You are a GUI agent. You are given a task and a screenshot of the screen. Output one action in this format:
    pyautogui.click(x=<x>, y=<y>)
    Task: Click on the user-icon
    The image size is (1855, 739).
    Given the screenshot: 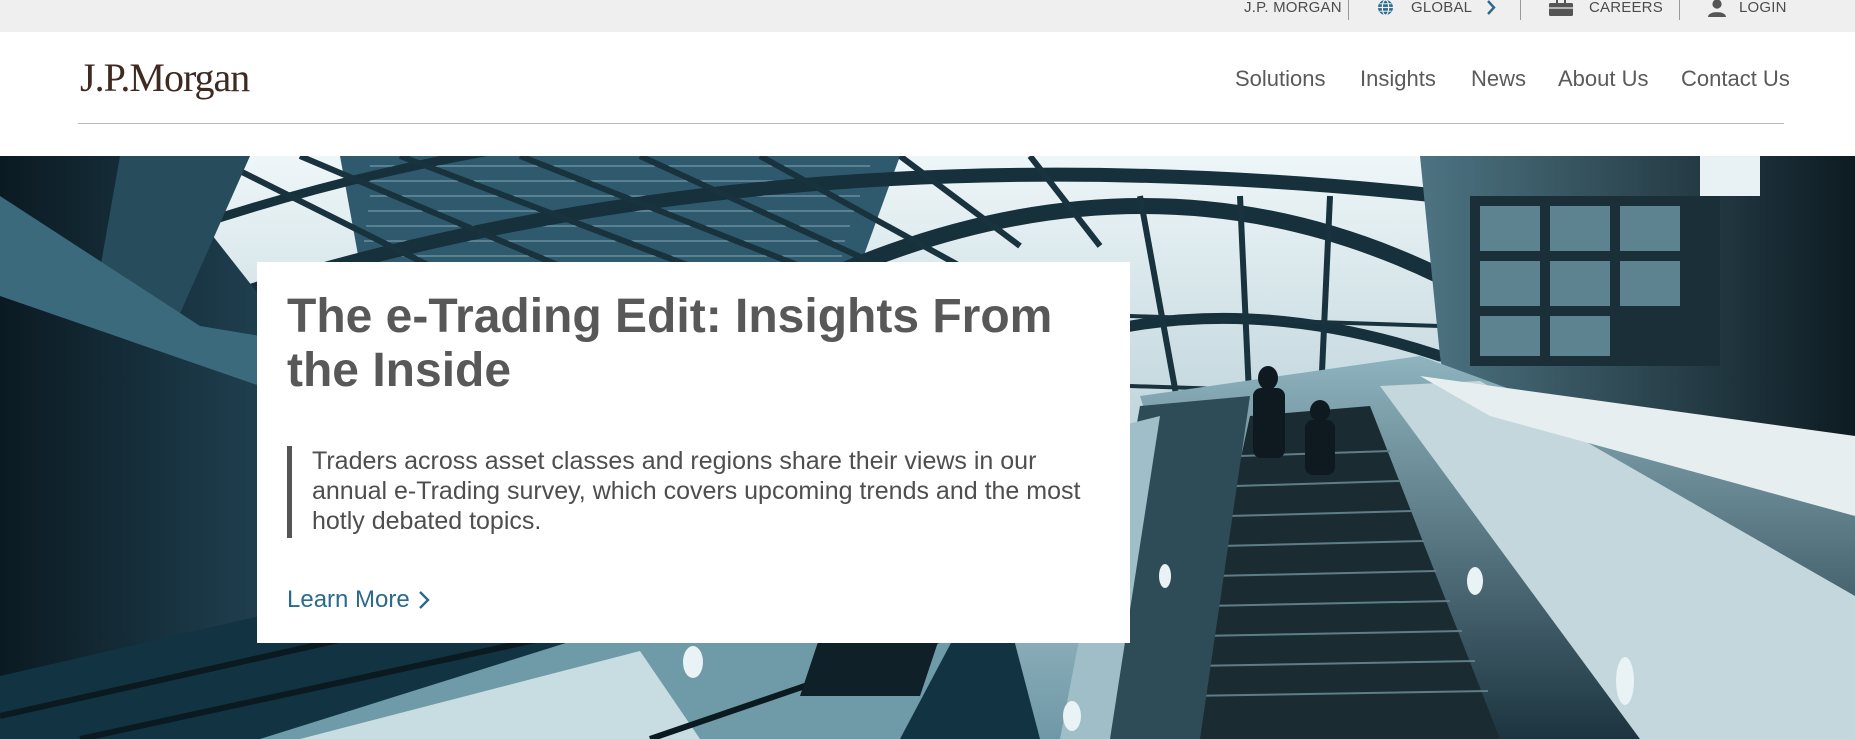 What is the action you would take?
    pyautogui.click(x=1717, y=11)
    